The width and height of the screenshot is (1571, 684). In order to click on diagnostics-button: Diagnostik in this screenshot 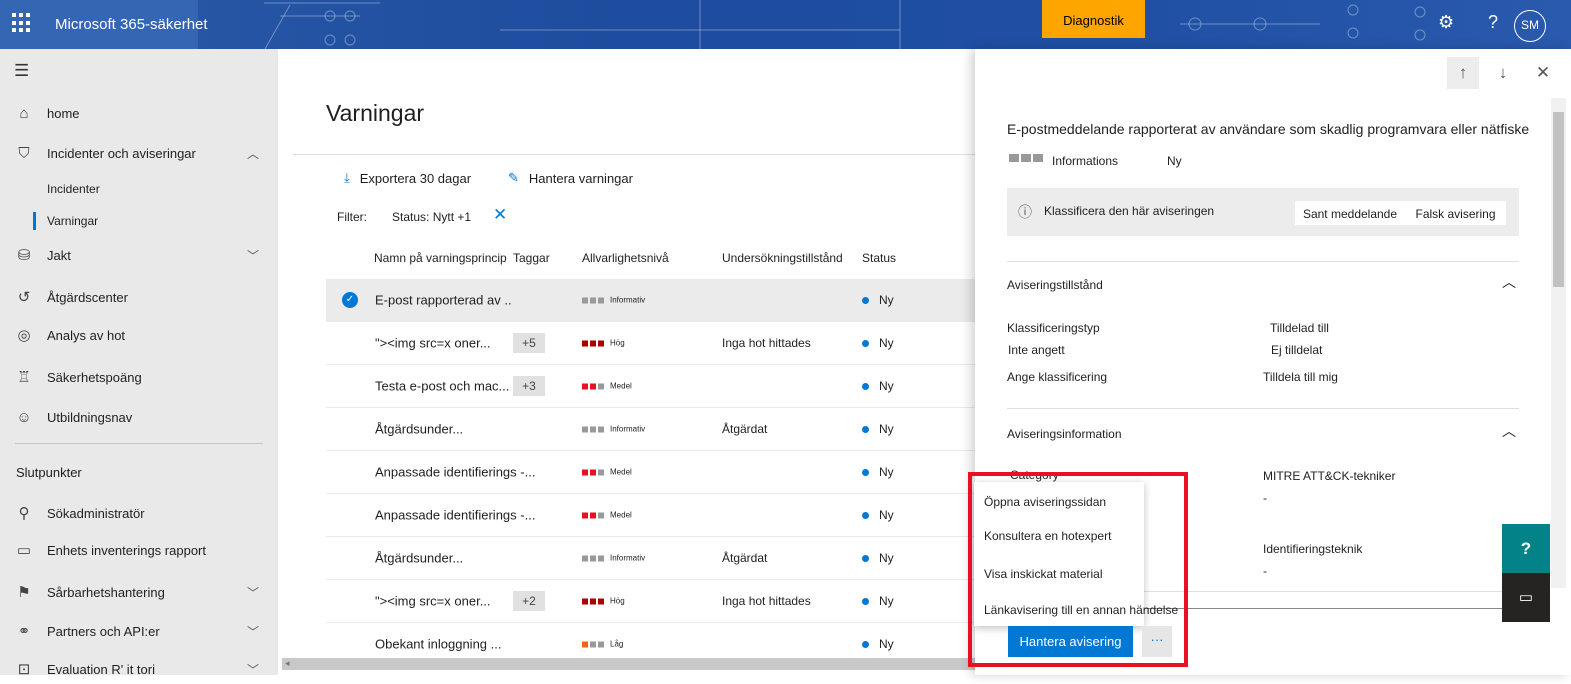, I will do `click(1093, 19)`.